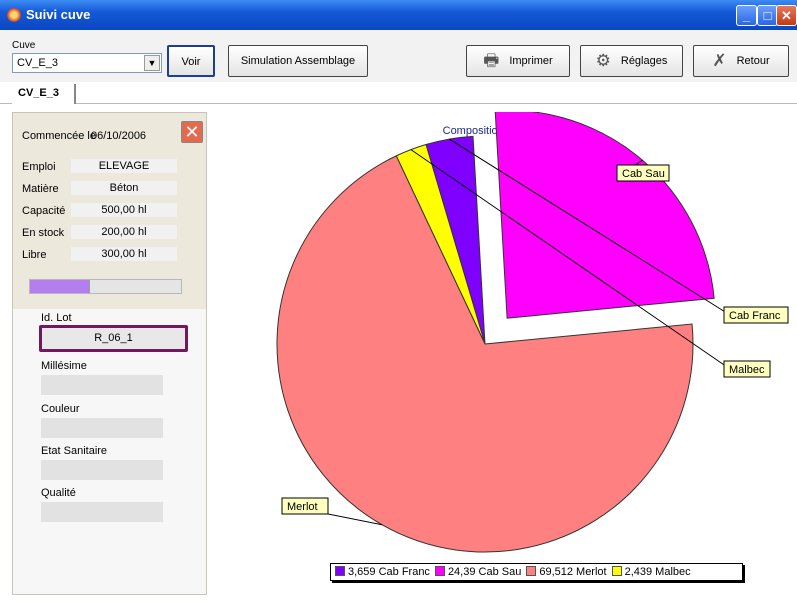  I want to click on emploi-label: Emploi, so click(39, 167).